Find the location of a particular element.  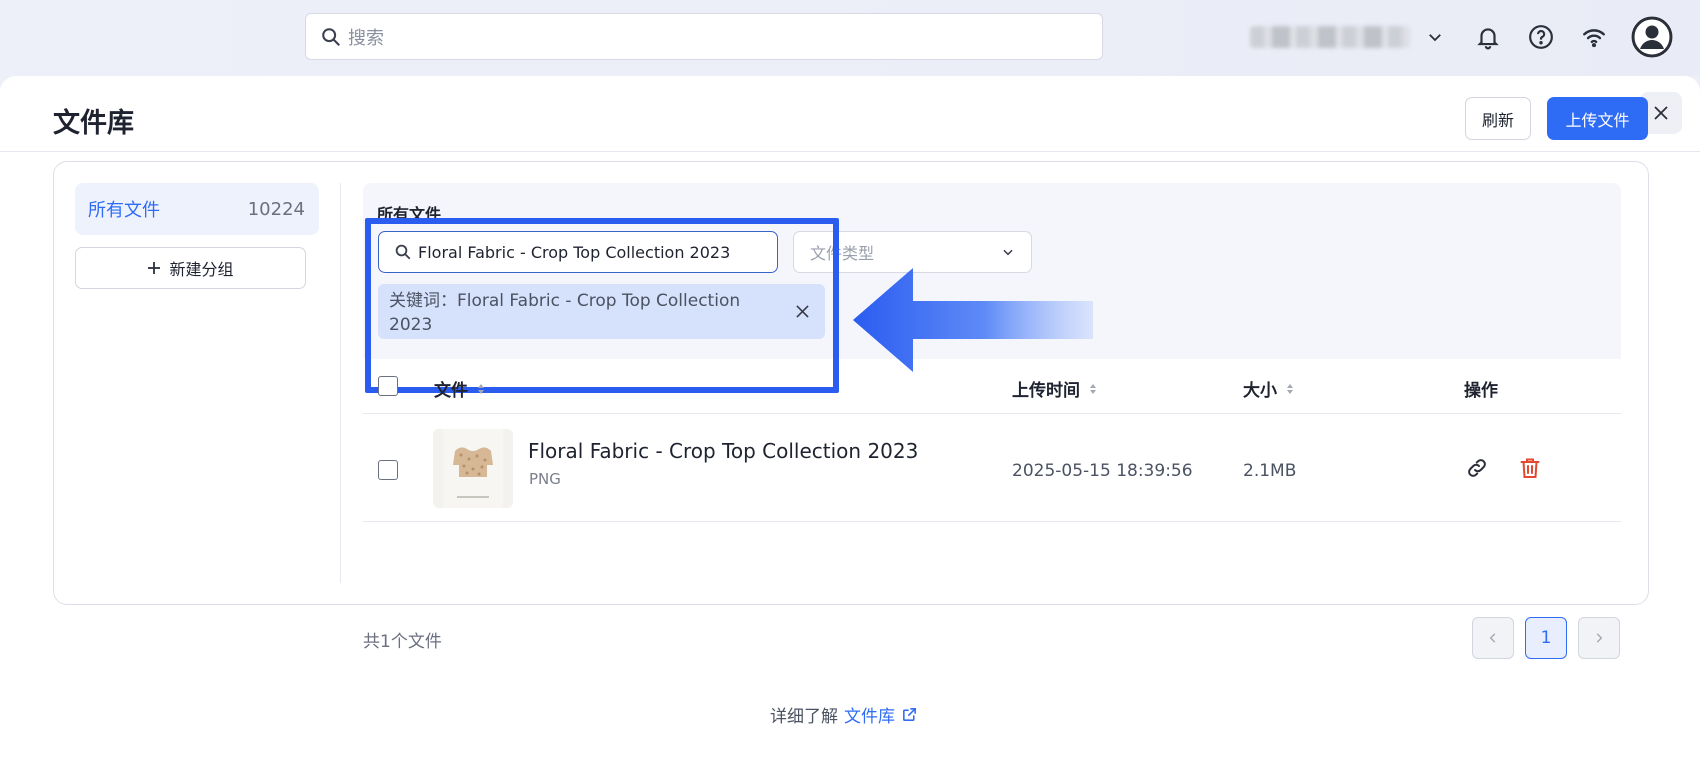

prev-page-button is located at coordinates (1493, 638).